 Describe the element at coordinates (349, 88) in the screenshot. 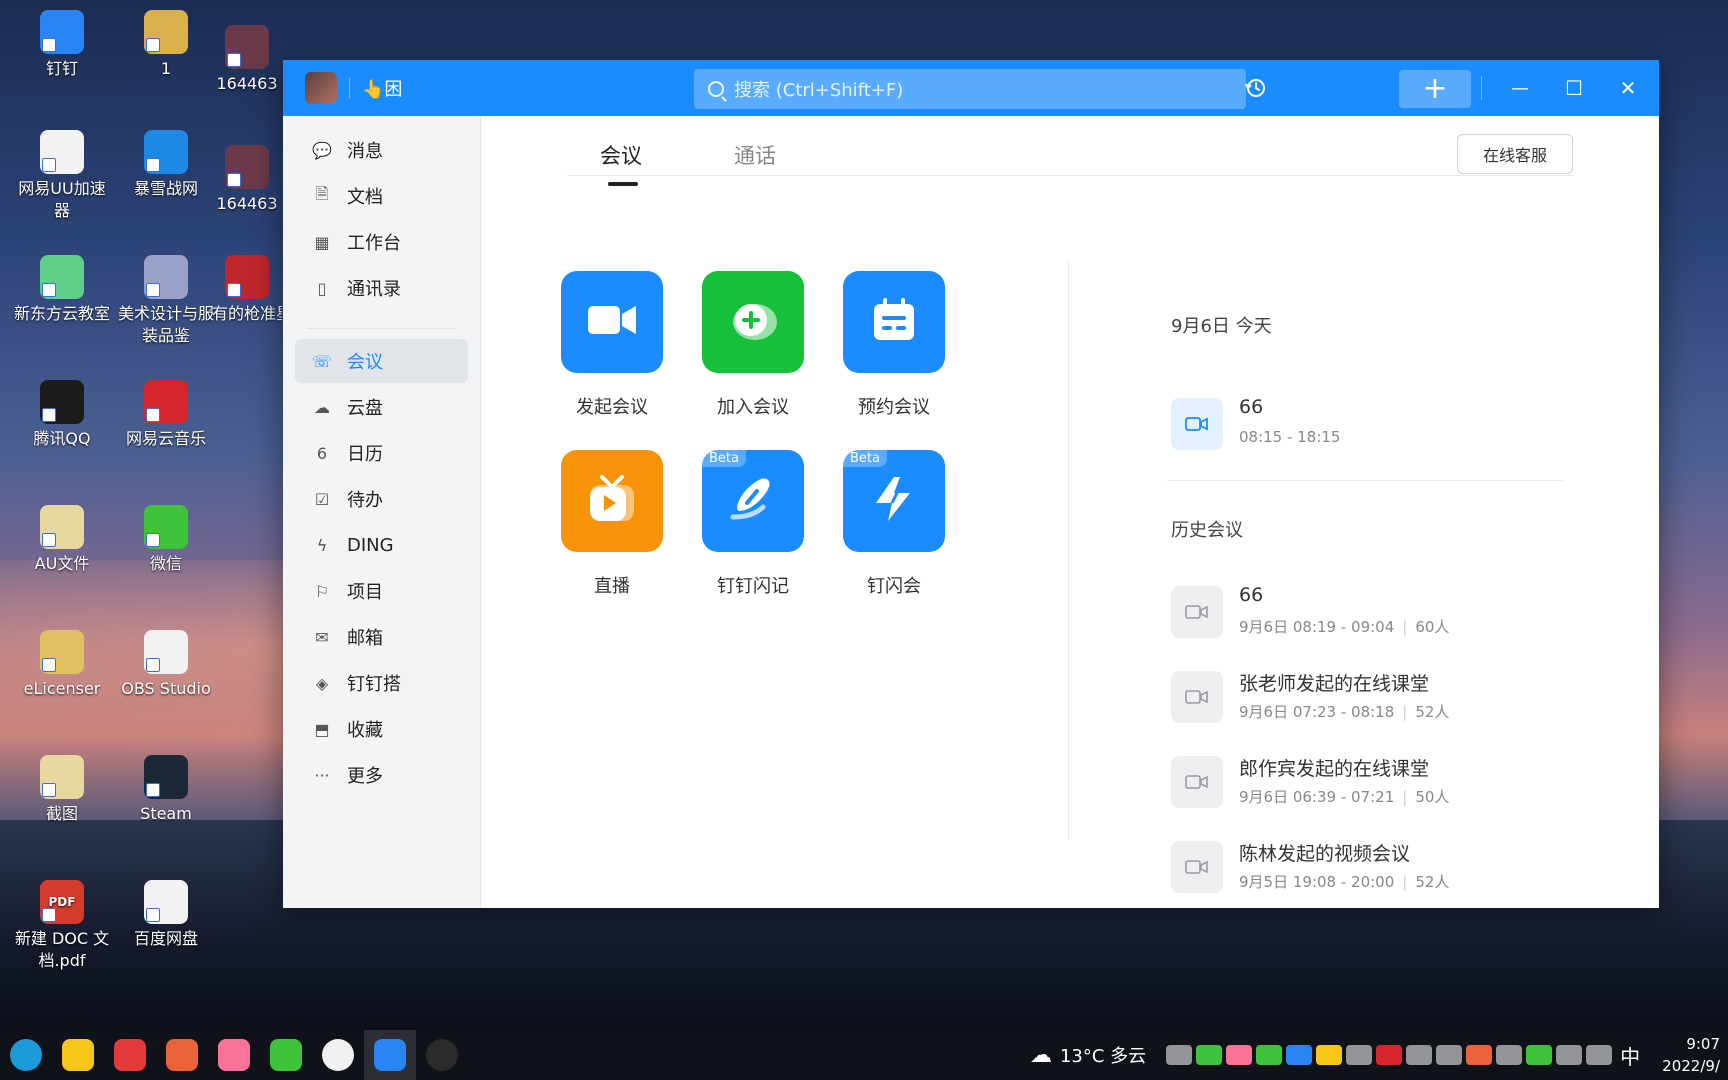

I see `title-divider` at that location.